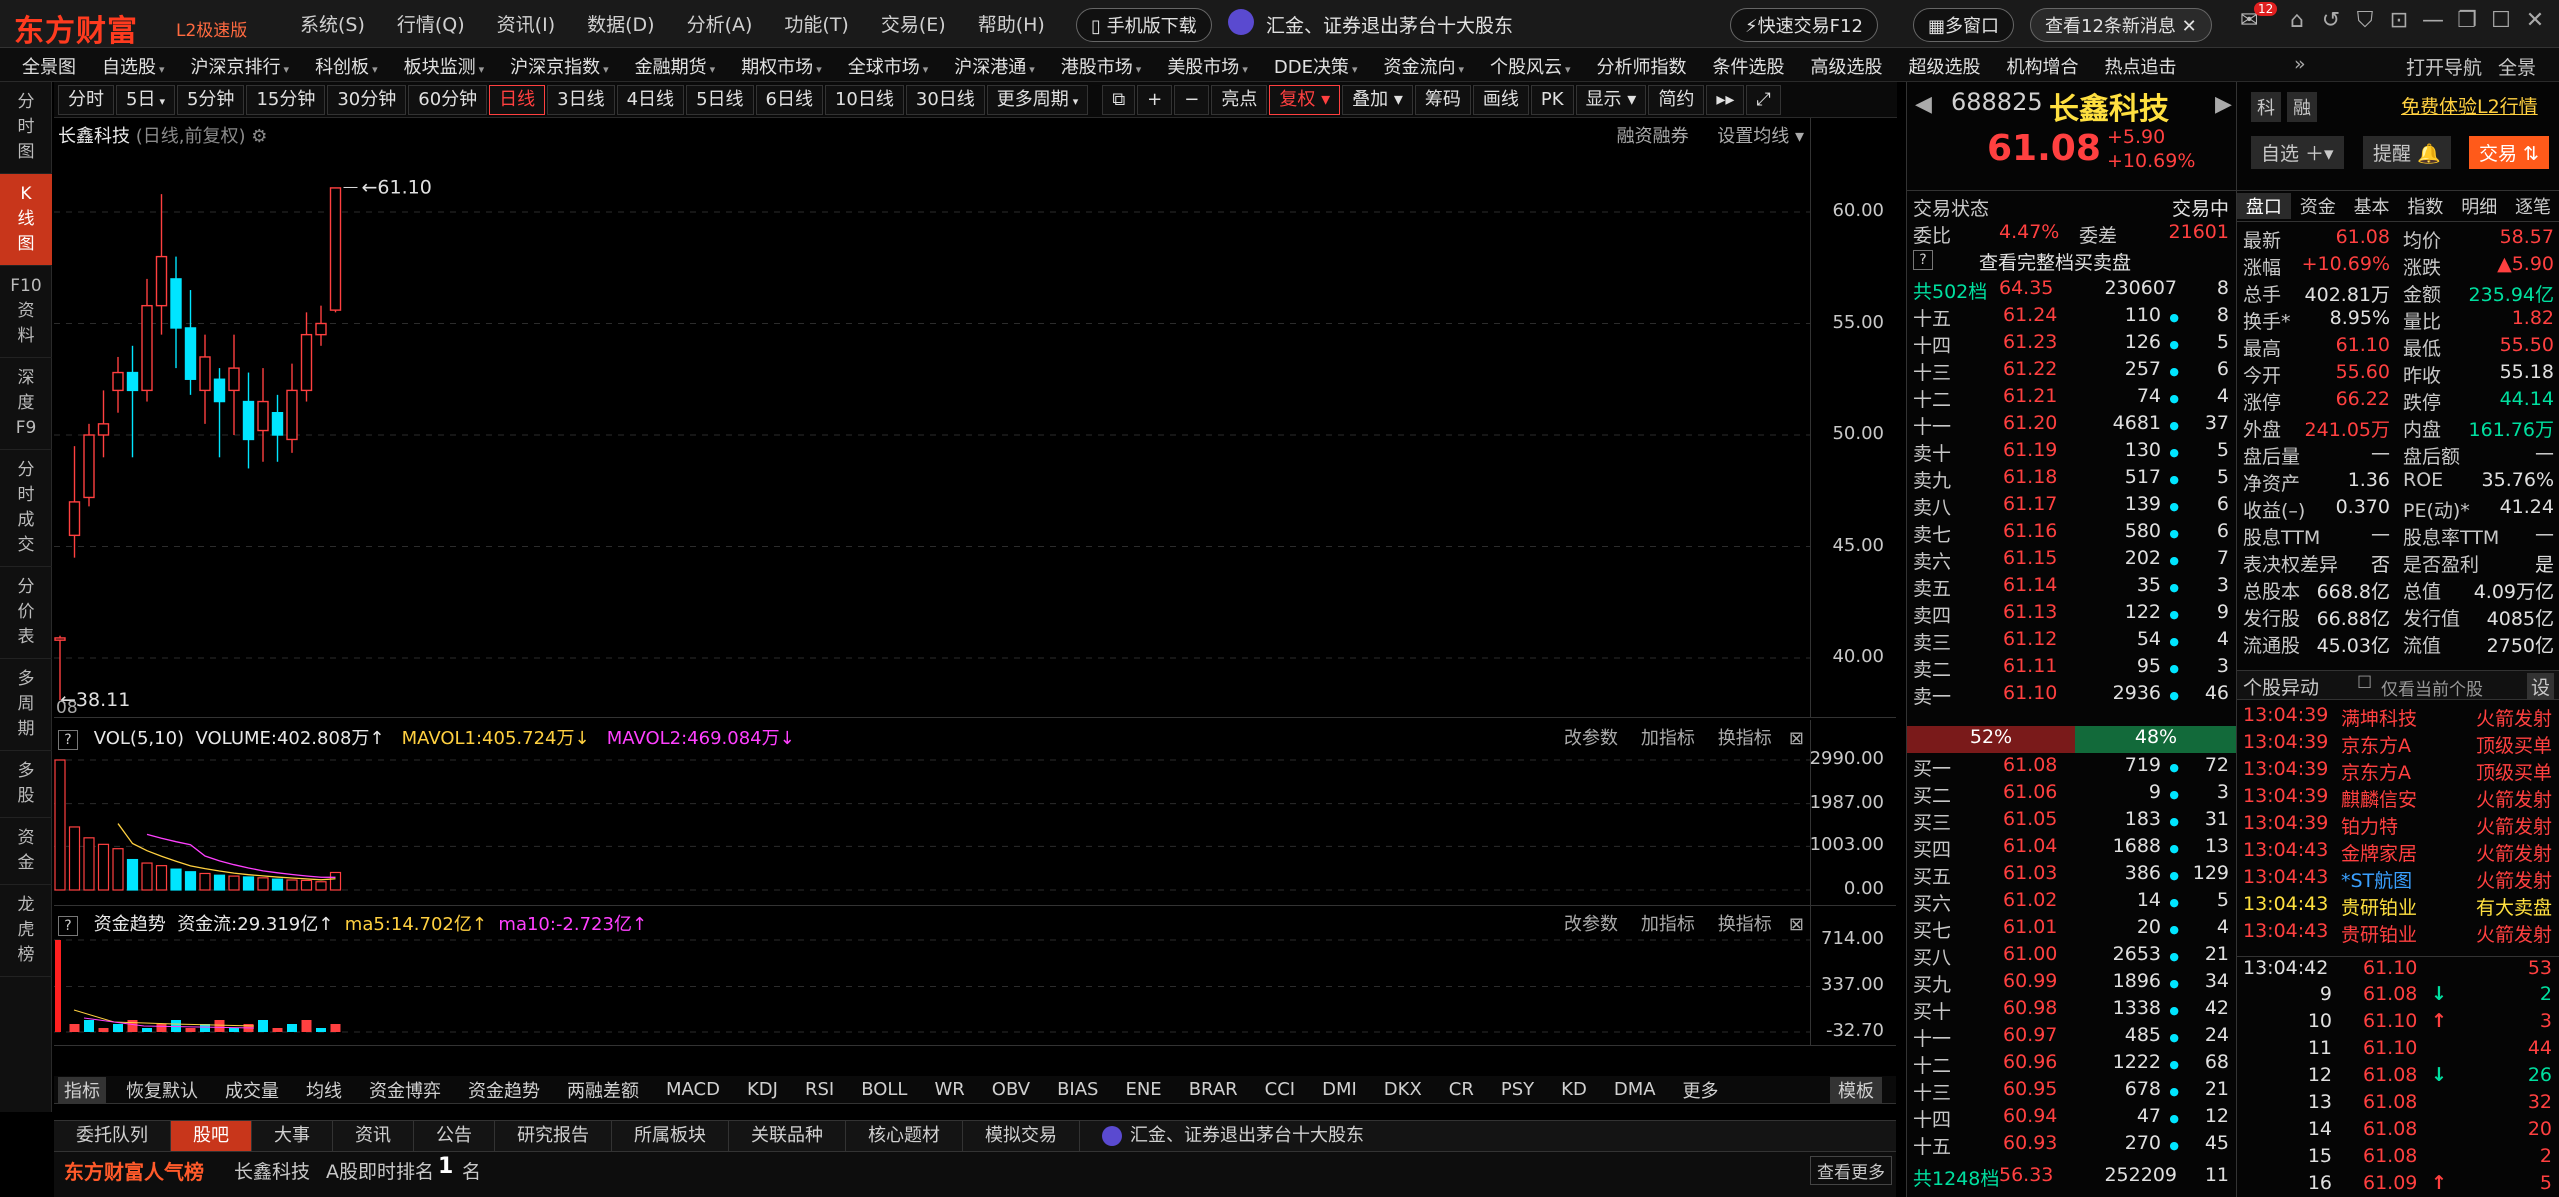 The height and width of the screenshot is (1197, 2559). What do you see at coordinates (620, 23) in the screenshot?
I see `menu-item-3: 数据(D)` at bounding box center [620, 23].